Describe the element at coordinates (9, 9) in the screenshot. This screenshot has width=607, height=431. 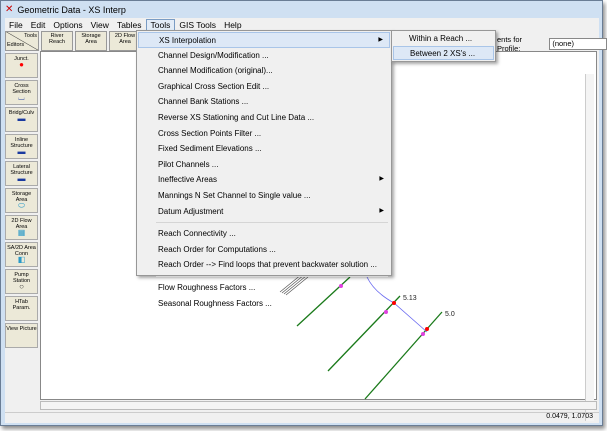
I see `app-icon: ✕` at that location.